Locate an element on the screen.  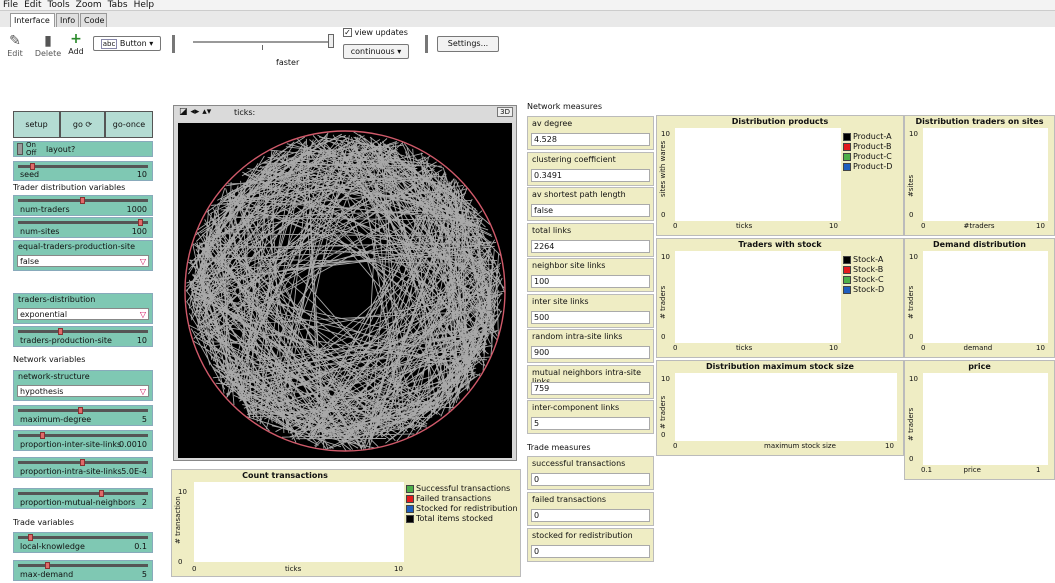
chooser-traders-distribution: traders-distribution exponential ▽ is located at coordinates (83, 308).